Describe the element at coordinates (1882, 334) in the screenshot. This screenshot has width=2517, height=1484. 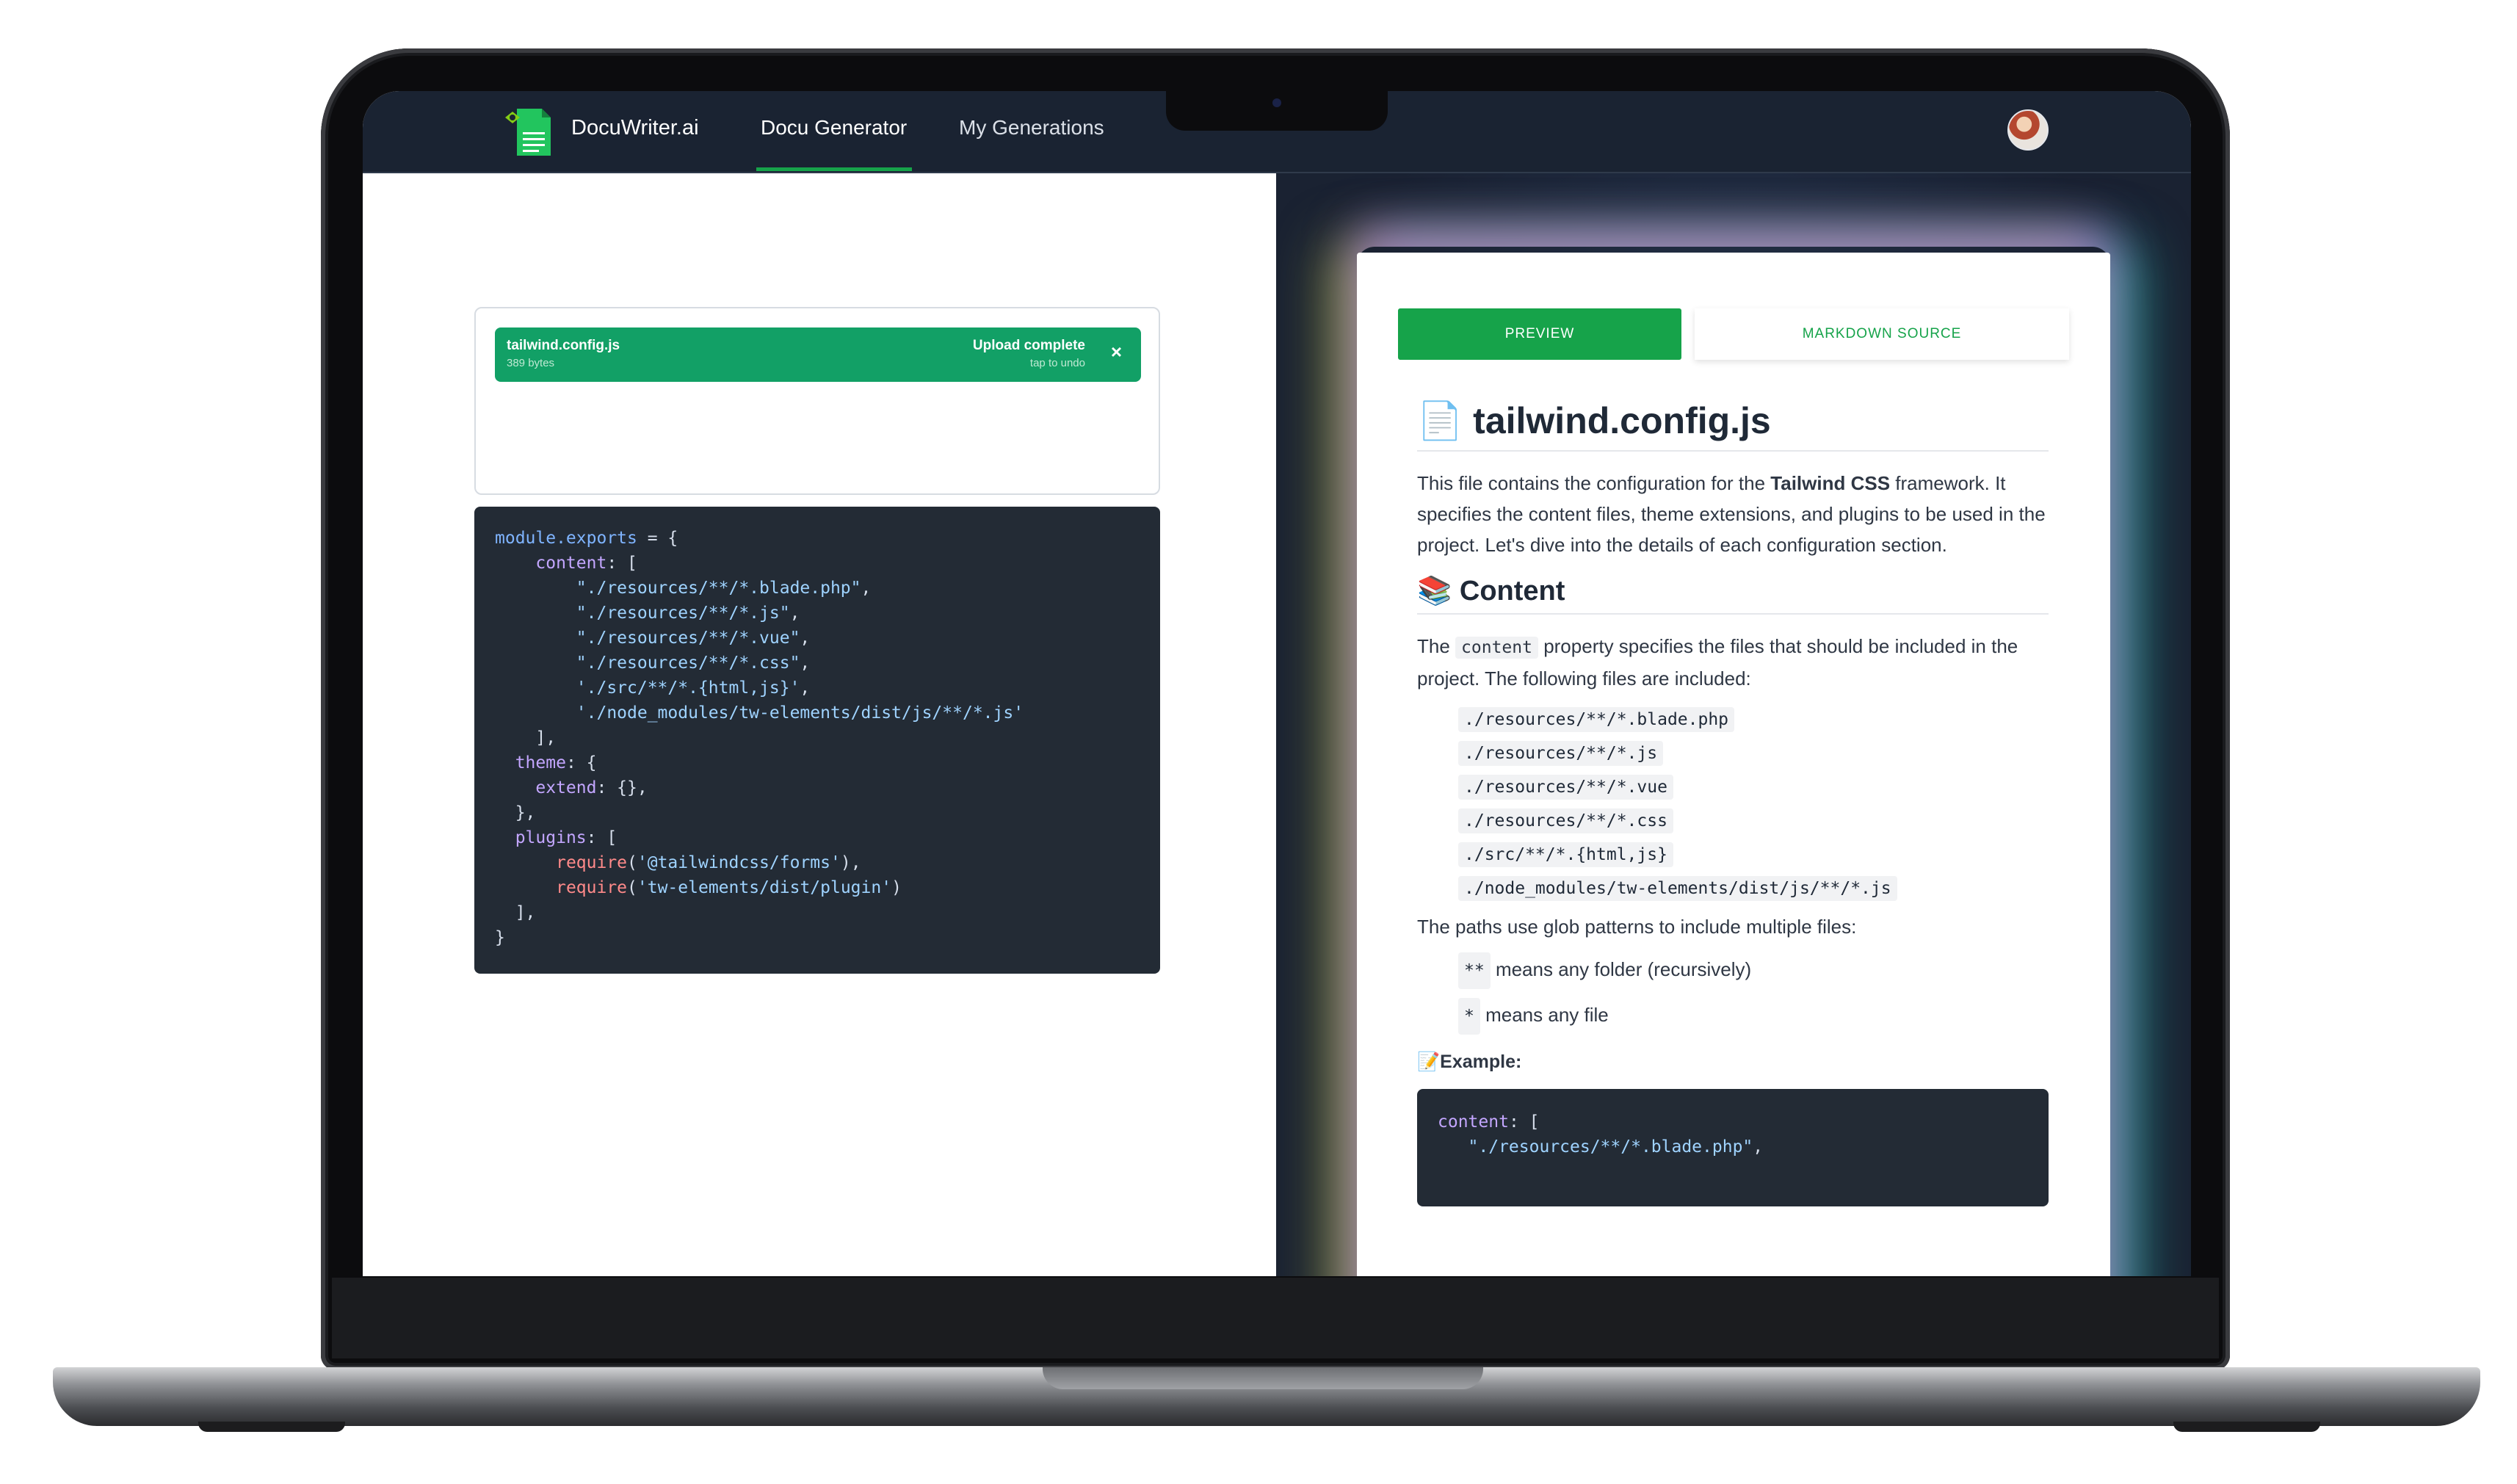
I see `tab-markdown-source: MARKDOWN SOURCE` at that location.